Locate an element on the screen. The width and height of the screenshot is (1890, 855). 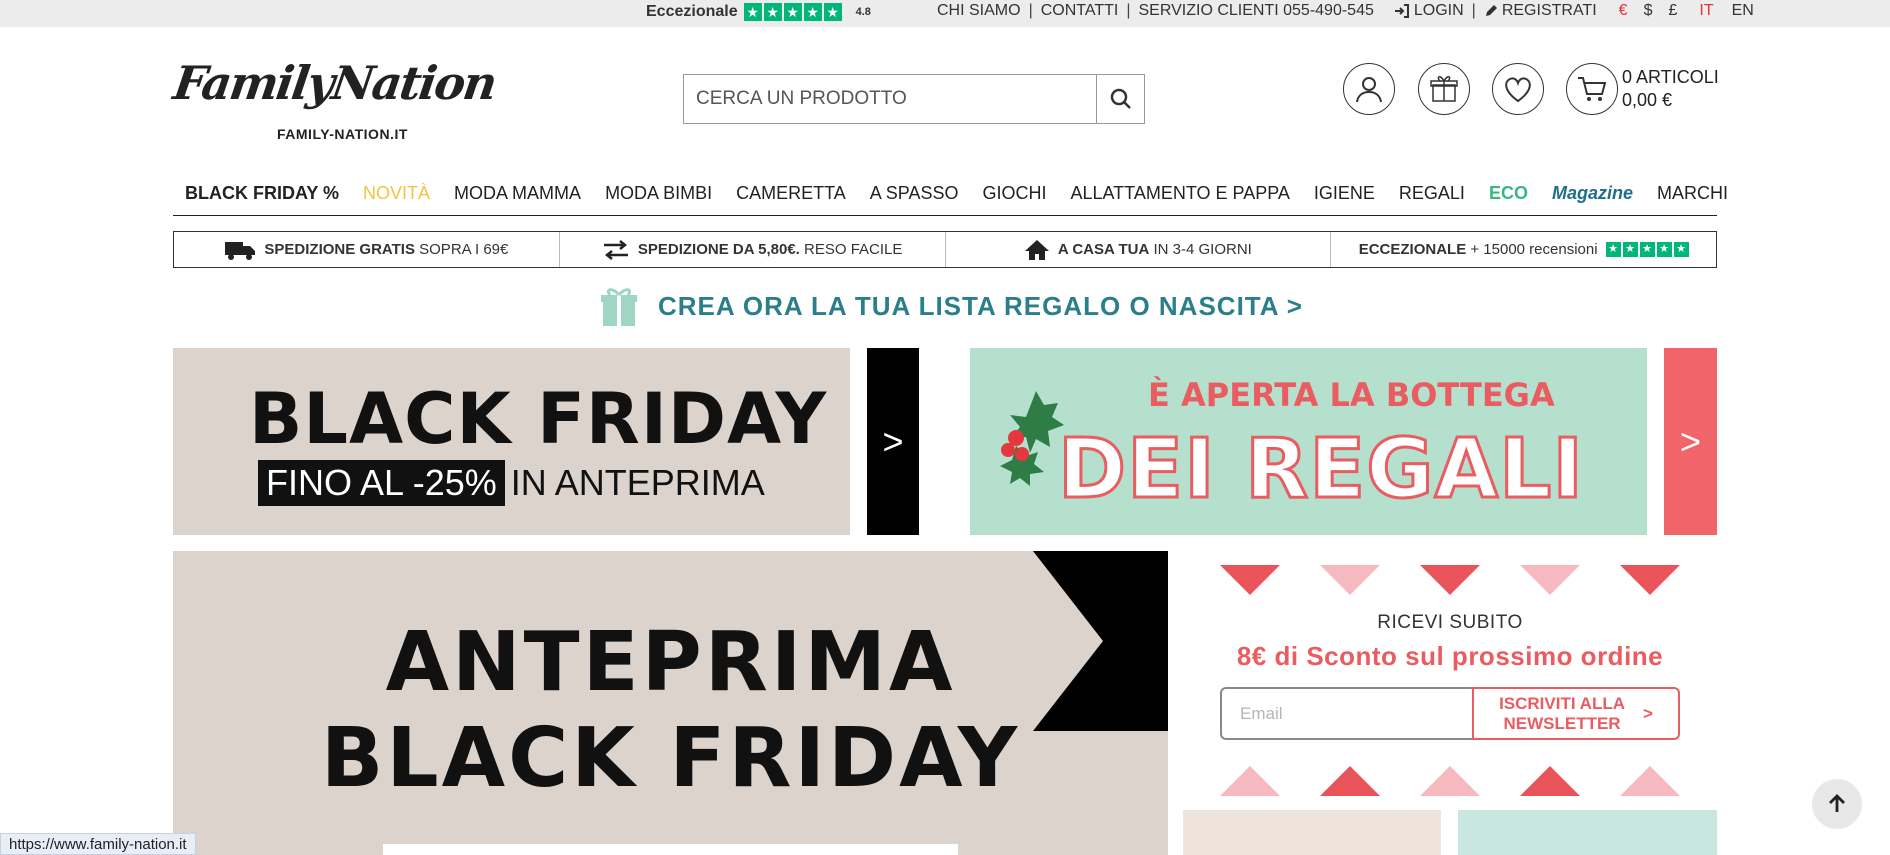
gift-list-button is located at coordinates (1444, 89).